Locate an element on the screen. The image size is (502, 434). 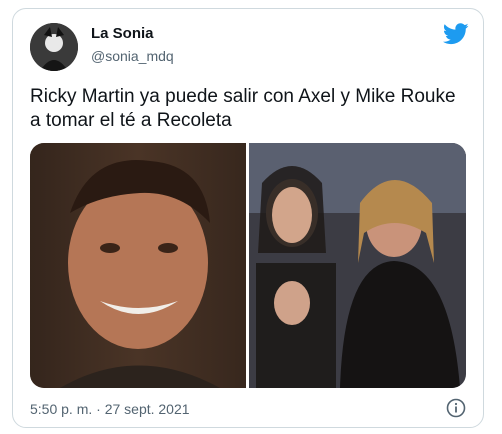
avatar-image is located at coordinates (54, 47).